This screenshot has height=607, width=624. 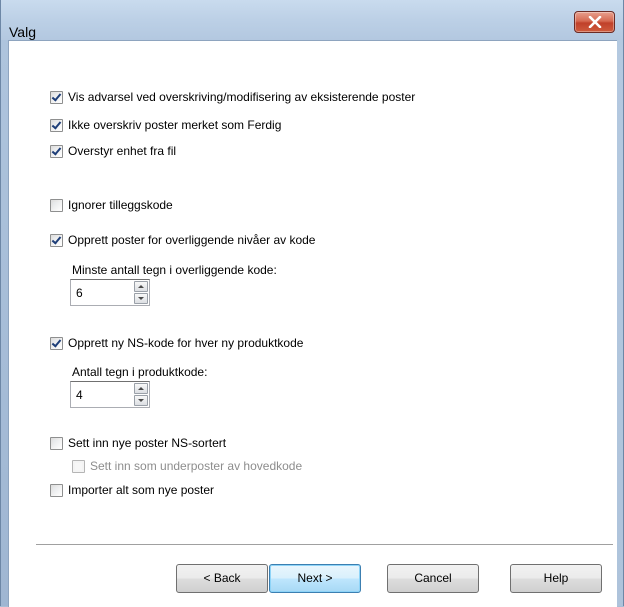 What do you see at coordinates (141, 400) in the screenshot?
I see `product-chars-decrement-button` at bounding box center [141, 400].